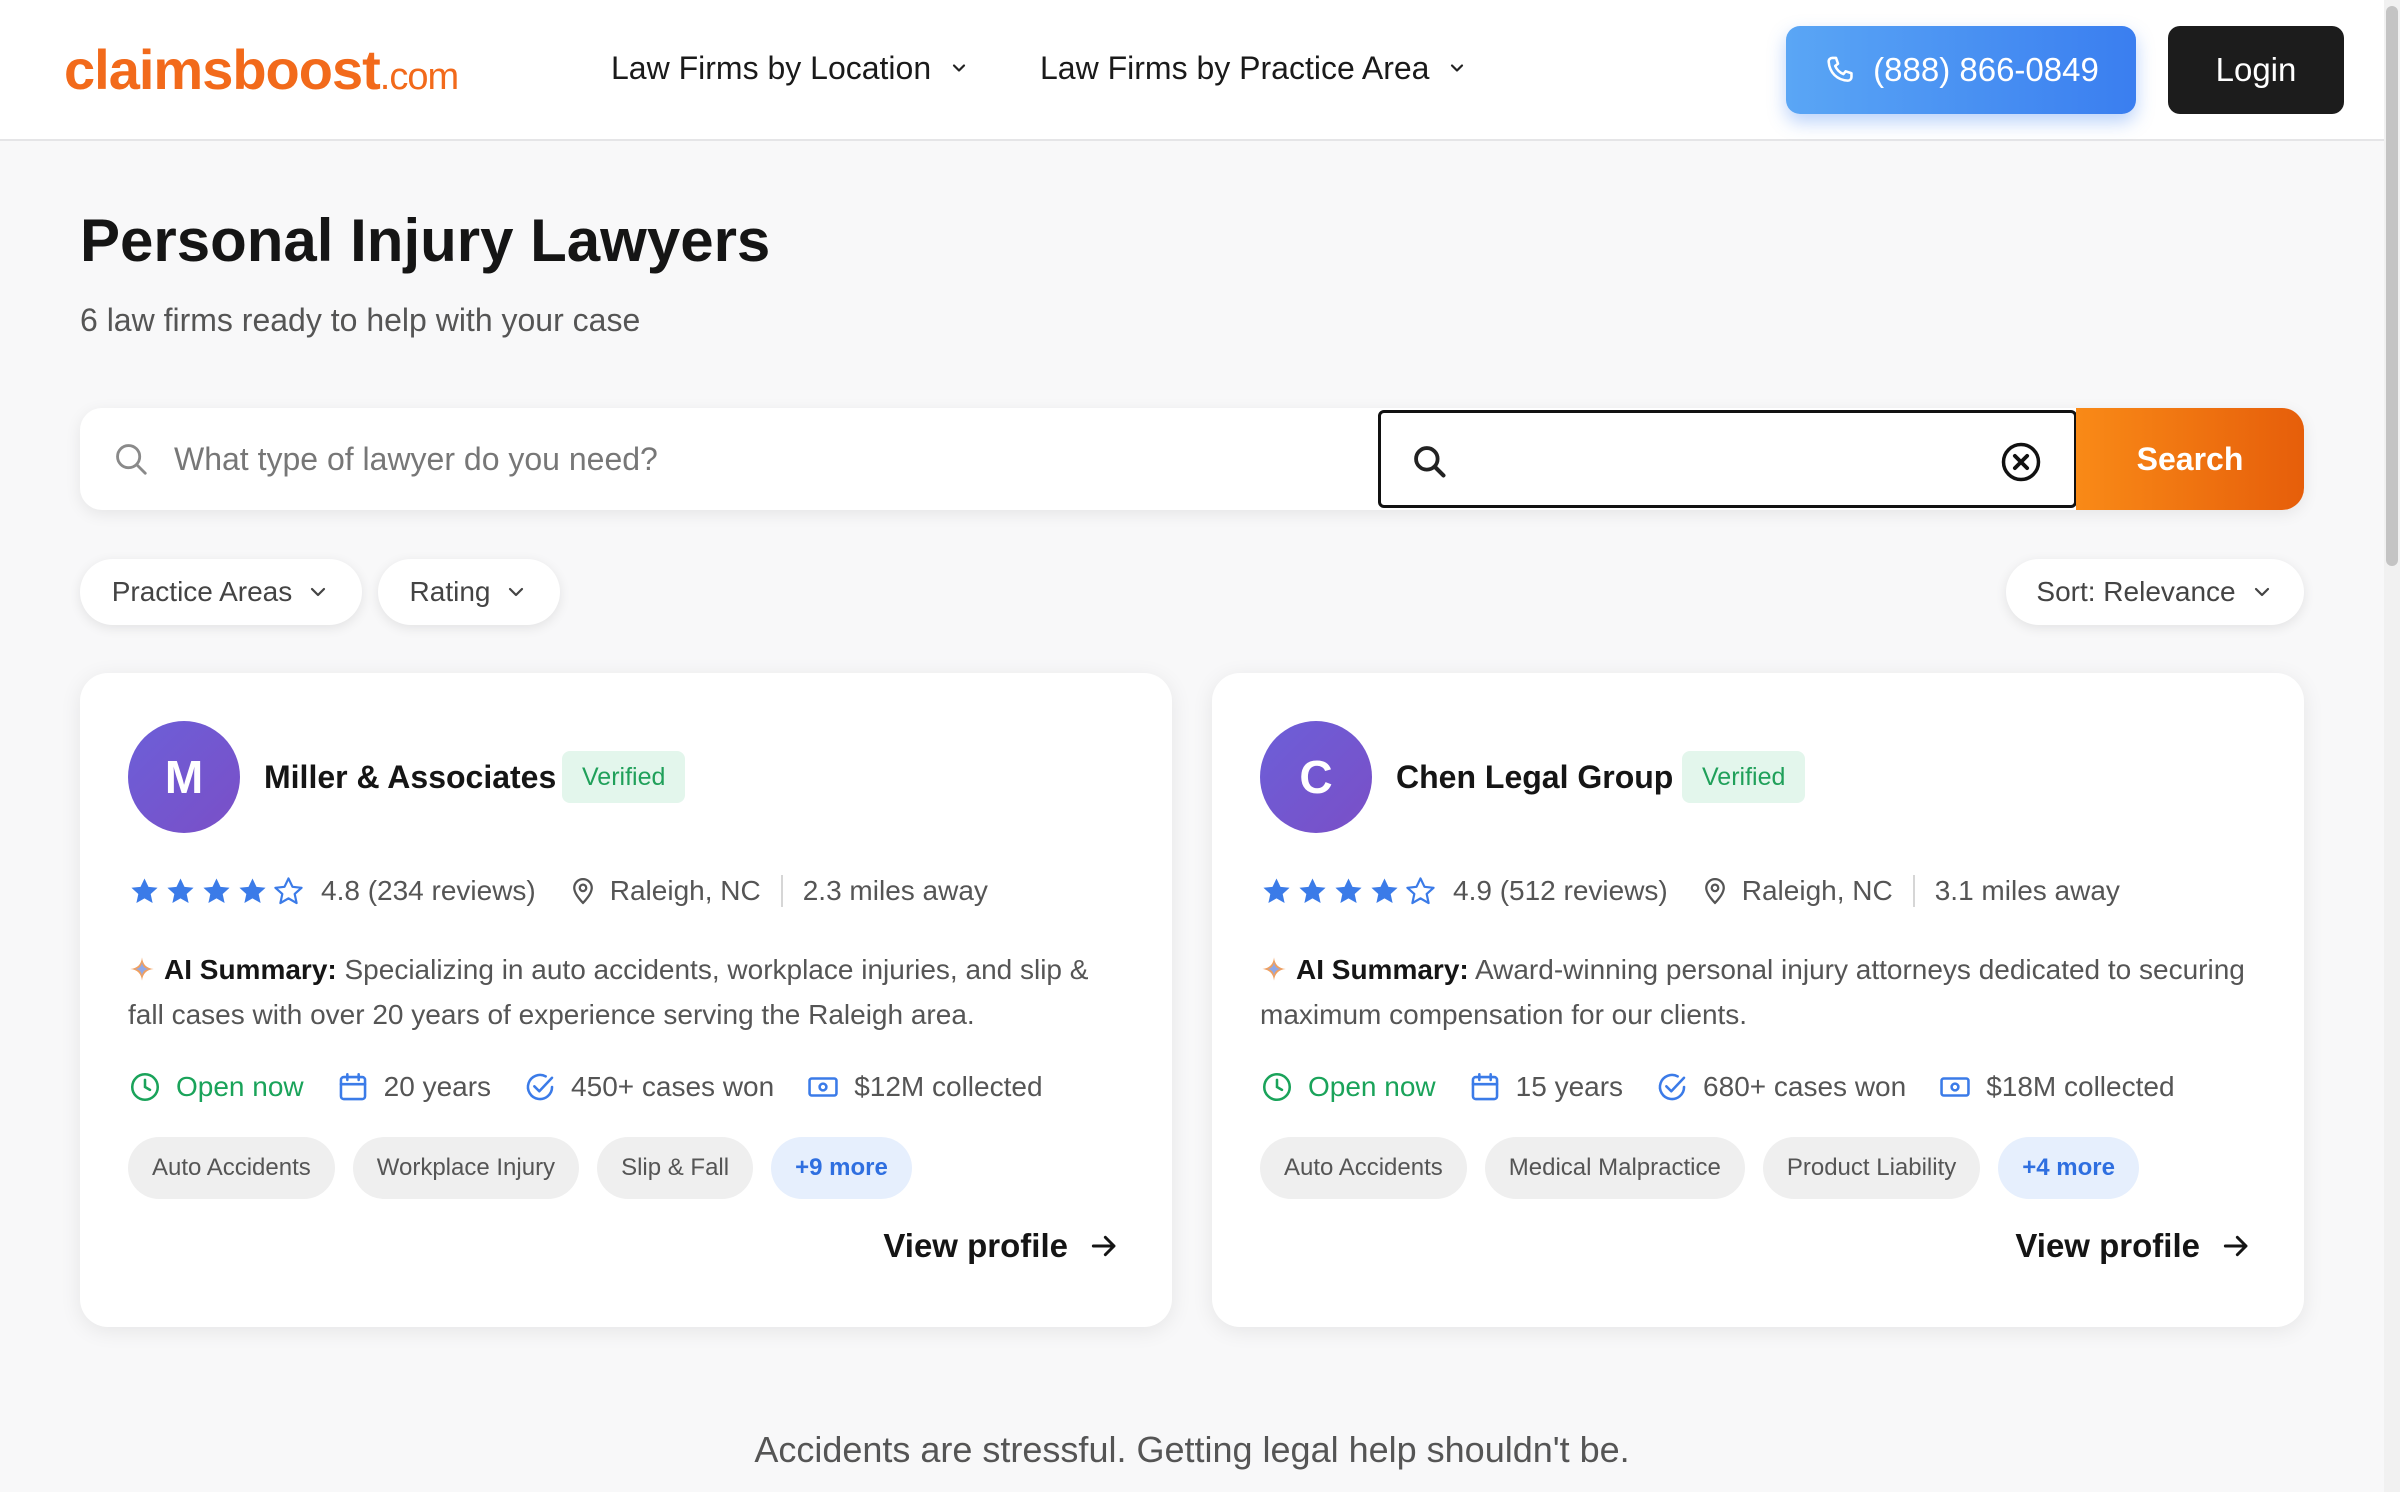 The image size is (2400, 1492). What do you see at coordinates (222, 69) in the screenshot?
I see `logo-main-text: claimsboost` at bounding box center [222, 69].